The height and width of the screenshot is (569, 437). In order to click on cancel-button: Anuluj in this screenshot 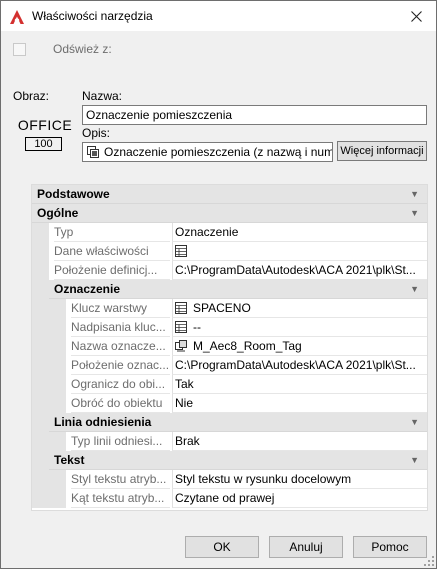, I will do `click(306, 547)`.